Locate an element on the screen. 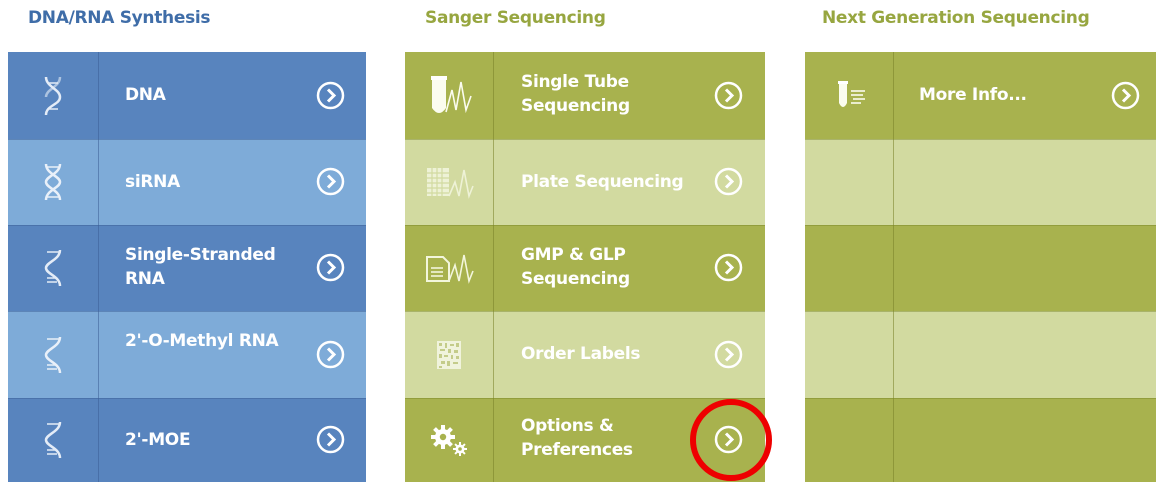  menu-label-2-moe: 2'-MOE is located at coordinates (158, 440).